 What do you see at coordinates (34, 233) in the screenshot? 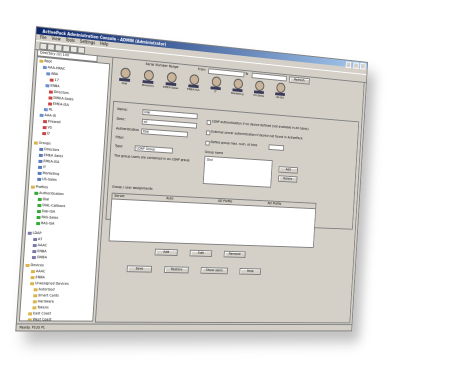
I see `tree-item: LDAP` at bounding box center [34, 233].